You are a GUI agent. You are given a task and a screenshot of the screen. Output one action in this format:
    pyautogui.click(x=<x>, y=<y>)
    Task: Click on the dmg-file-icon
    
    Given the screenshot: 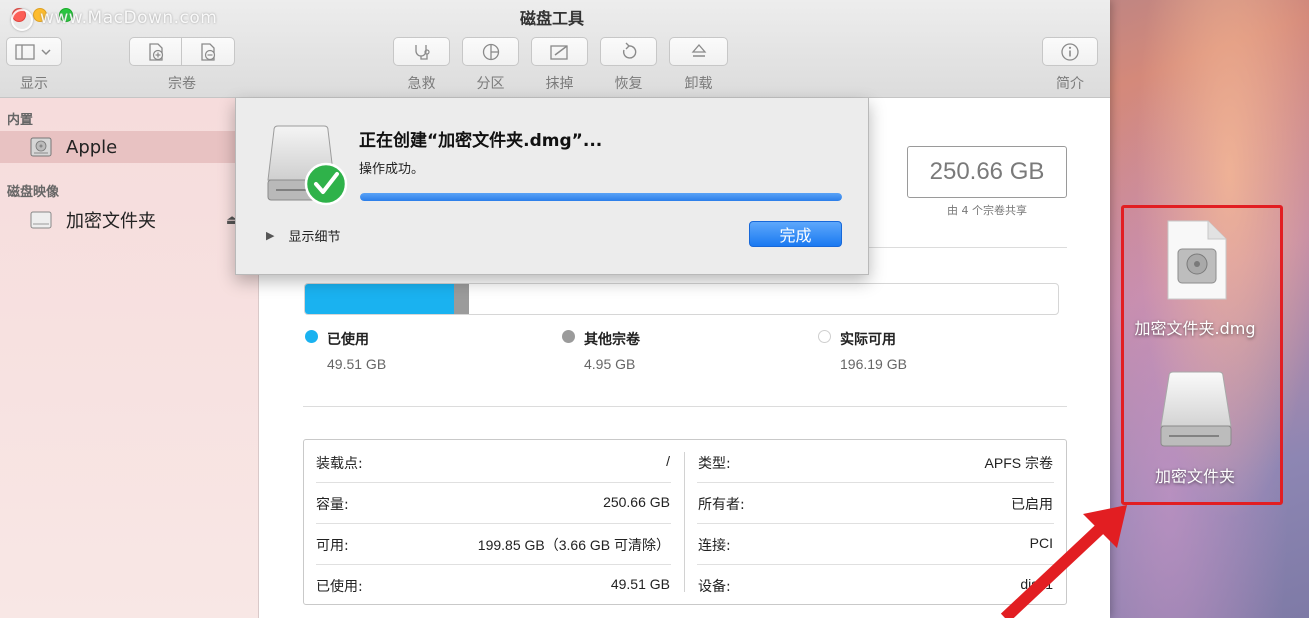 What is the action you would take?
    pyautogui.click(x=1196, y=260)
    